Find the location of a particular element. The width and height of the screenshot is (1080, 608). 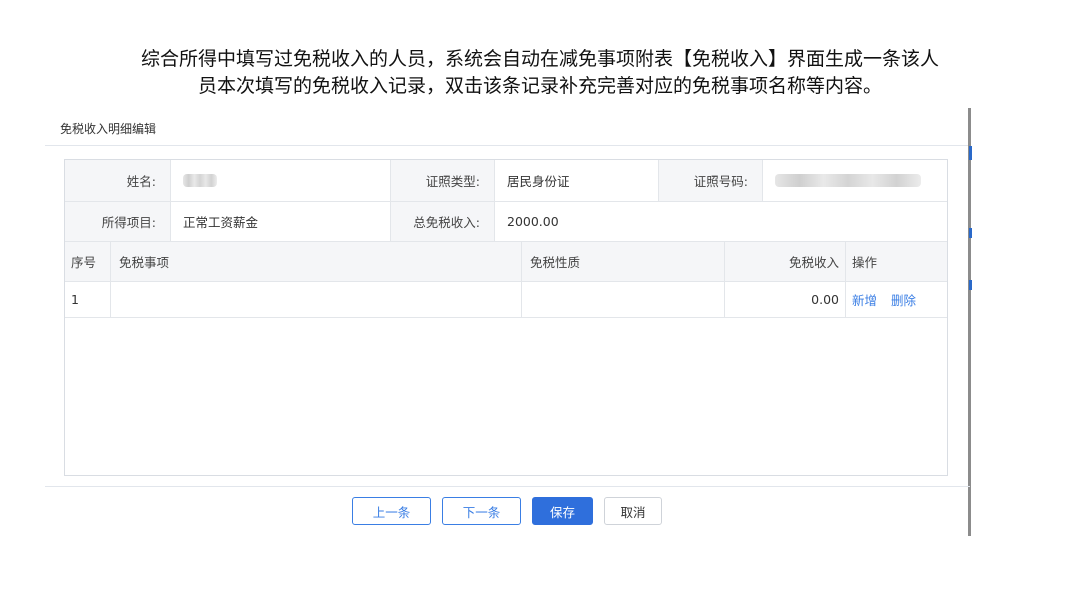

total-exempt-label: 总免税收入: is located at coordinates (443, 221).